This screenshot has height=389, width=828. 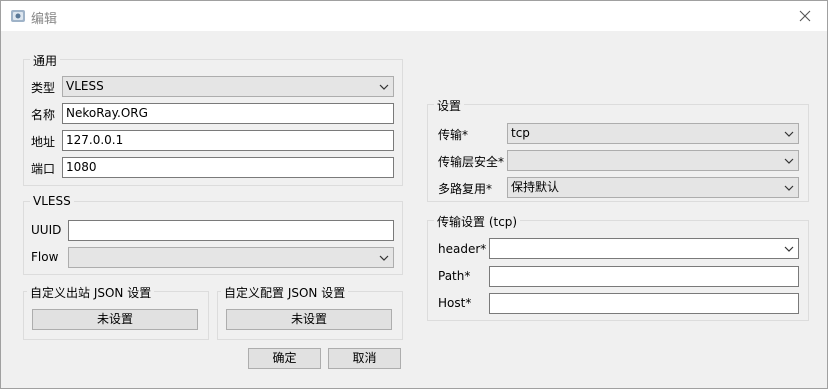 I want to click on custom-config-title: 自定义配置 JSON 设置, so click(x=285, y=292).